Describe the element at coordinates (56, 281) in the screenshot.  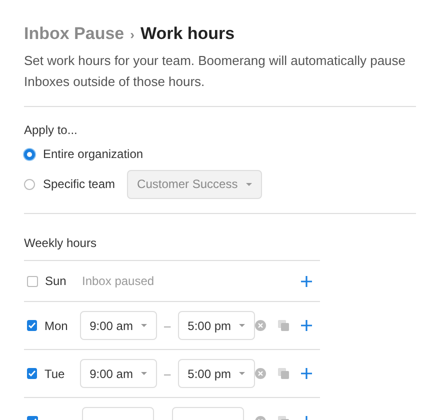
I see `day-label: Sun` at that location.